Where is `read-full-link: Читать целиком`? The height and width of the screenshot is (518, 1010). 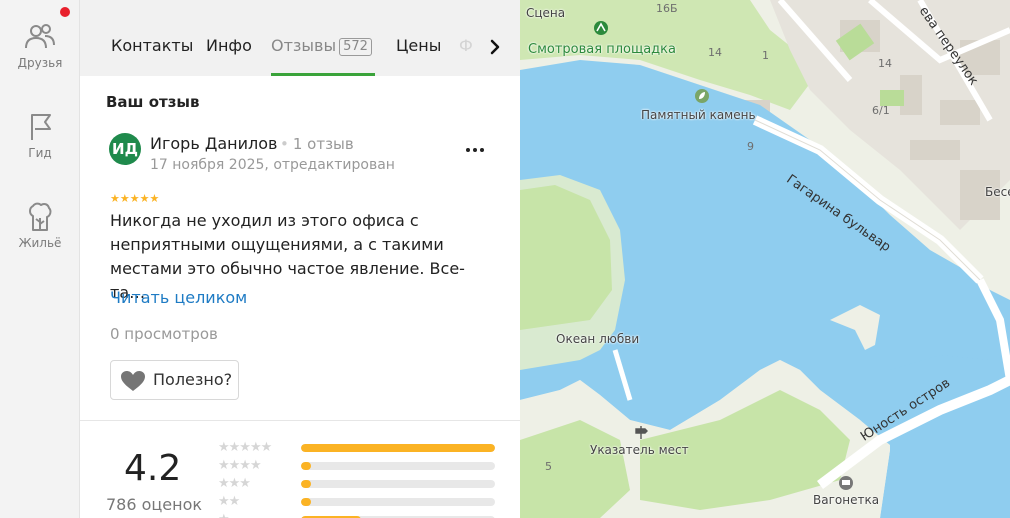
read-full-link: Читать целиком is located at coordinates (178, 297).